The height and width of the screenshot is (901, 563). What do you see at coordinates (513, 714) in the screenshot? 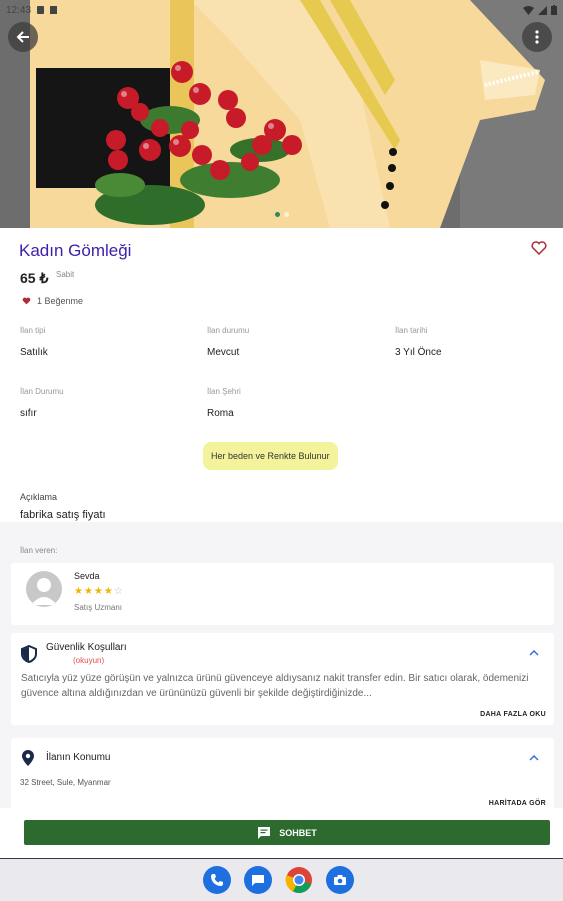
I see `read-more-button: DAHA FAZLA OKU` at bounding box center [513, 714].